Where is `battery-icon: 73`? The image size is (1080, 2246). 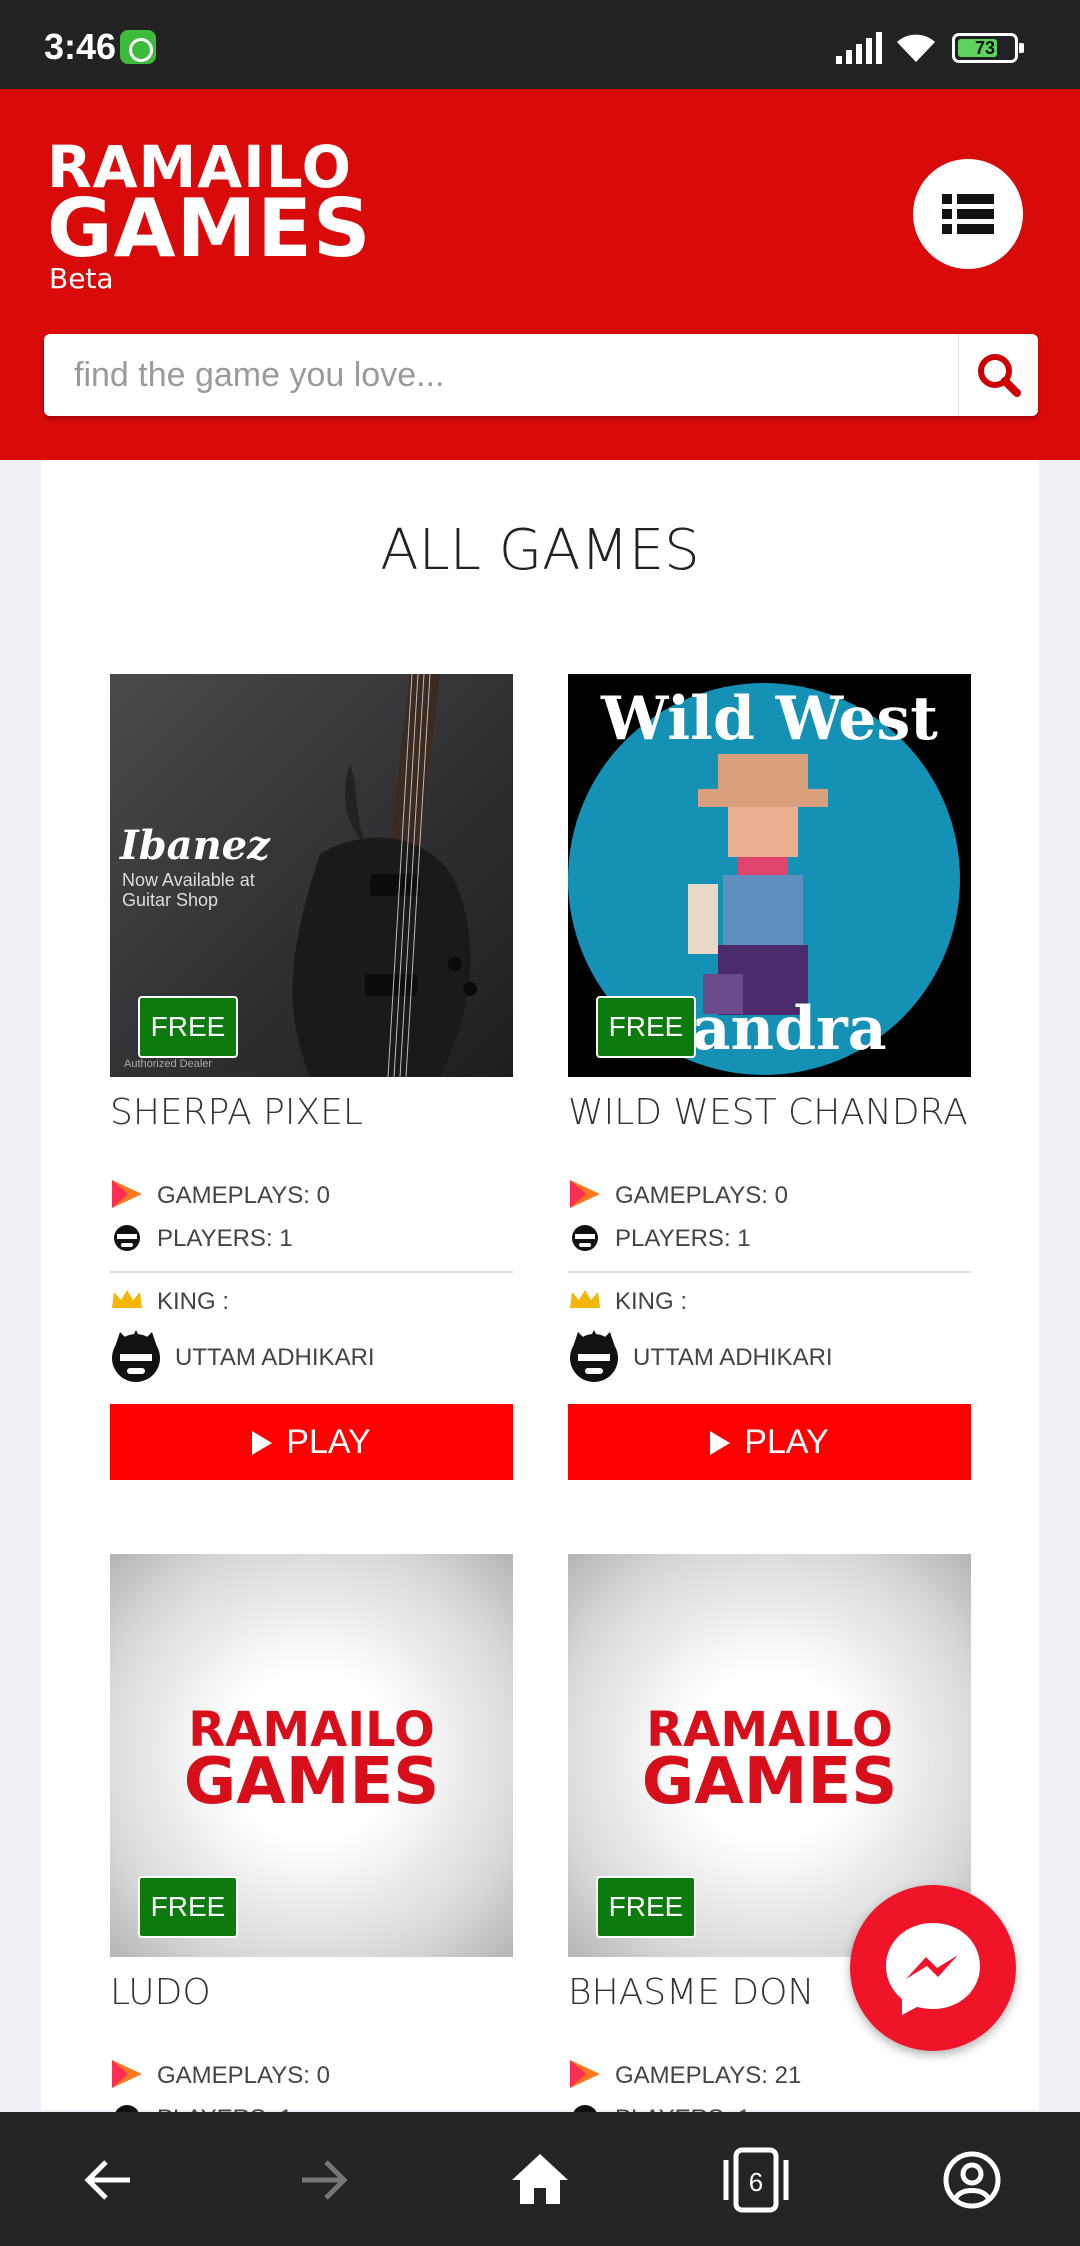
battery-icon: 73 is located at coordinates (988, 48).